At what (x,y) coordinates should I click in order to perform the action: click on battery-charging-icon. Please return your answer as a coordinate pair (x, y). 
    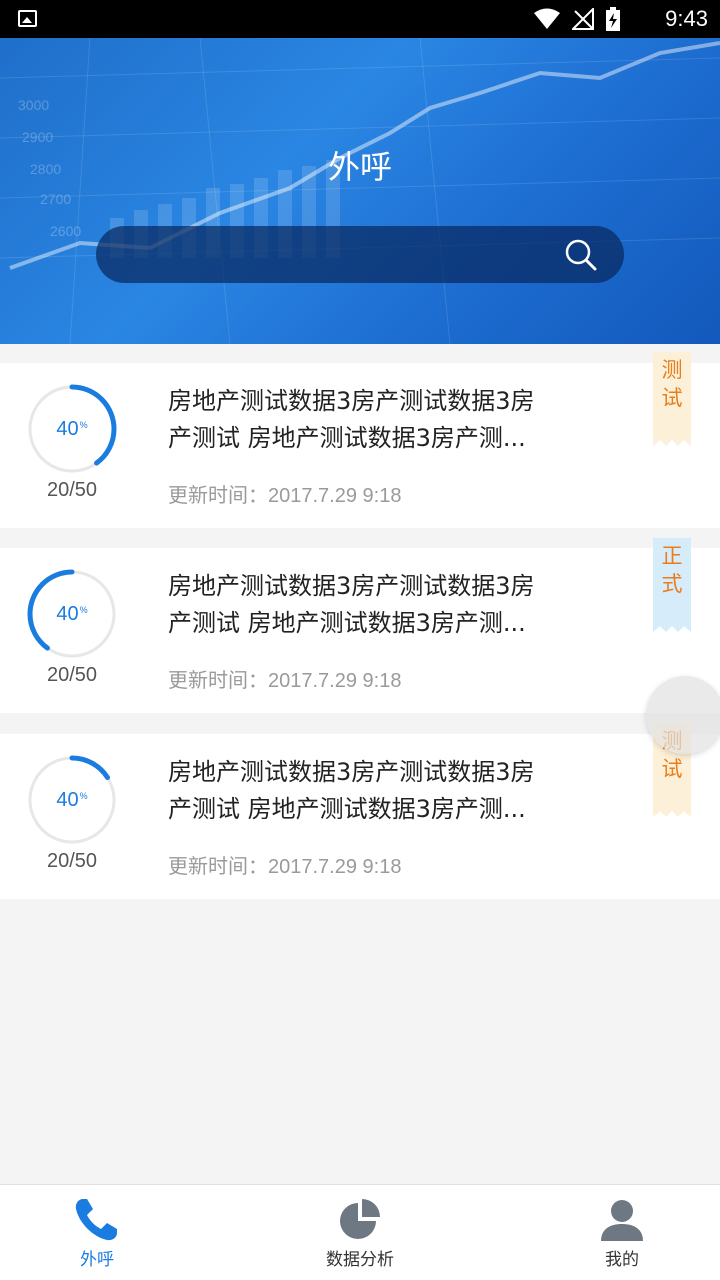
    Looking at the image, I should click on (613, 19).